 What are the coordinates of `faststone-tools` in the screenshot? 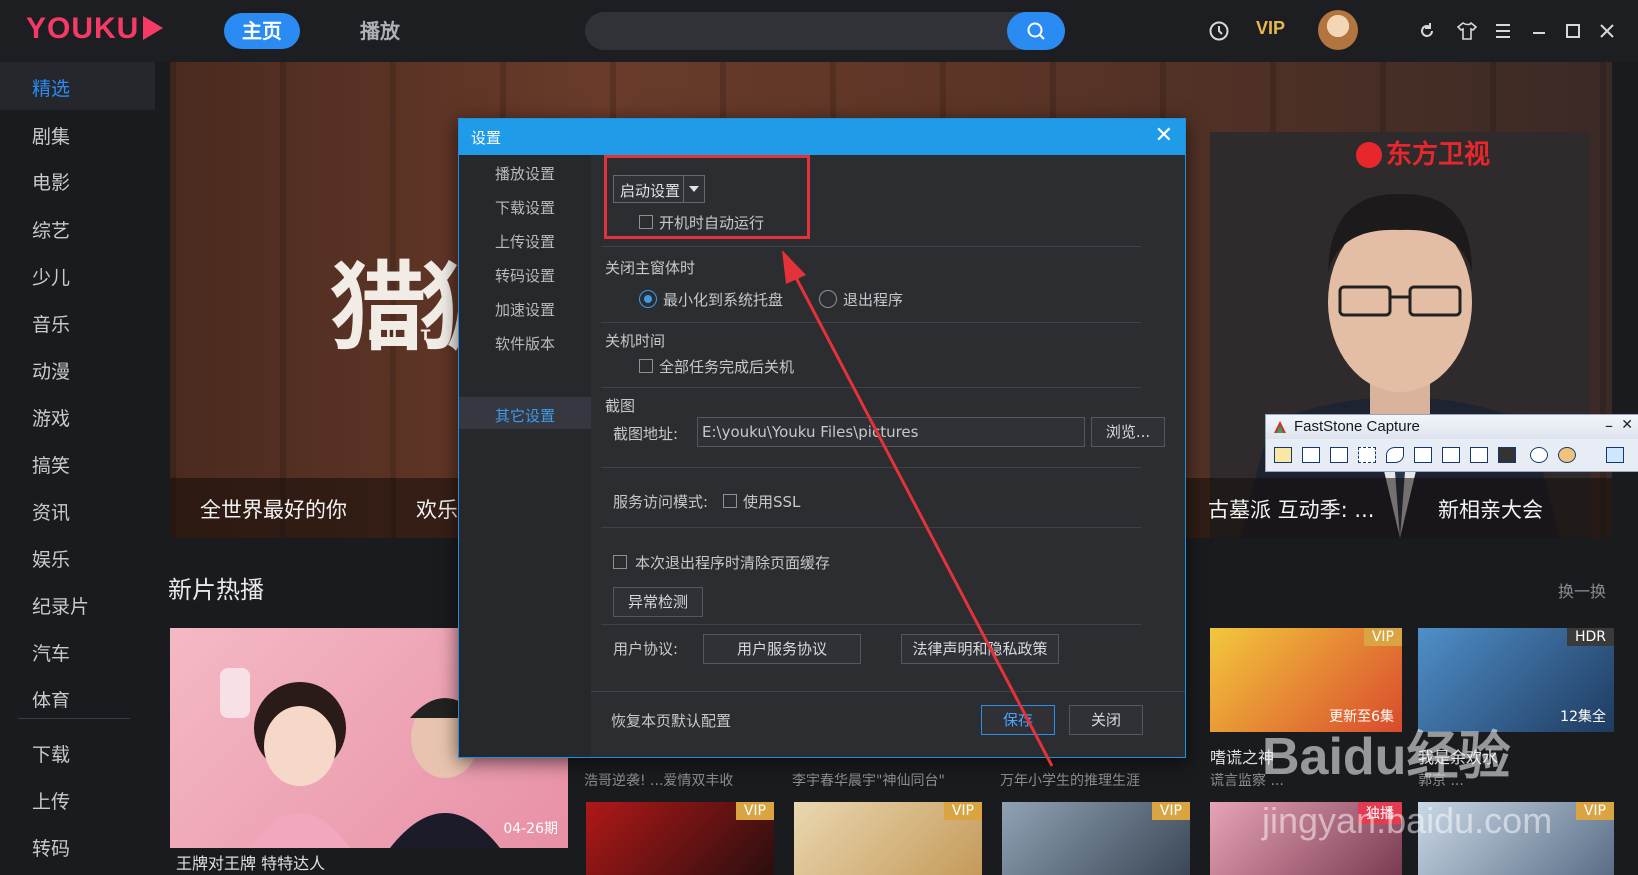 It's located at (1452, 455).